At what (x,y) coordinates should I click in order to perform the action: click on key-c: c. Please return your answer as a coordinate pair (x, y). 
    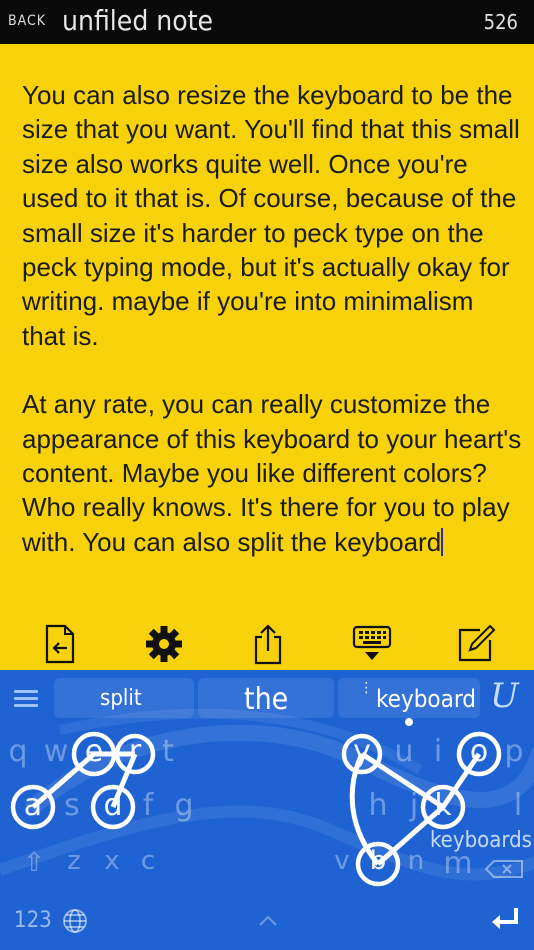
    Looking at the image, I should click on (148, 861).